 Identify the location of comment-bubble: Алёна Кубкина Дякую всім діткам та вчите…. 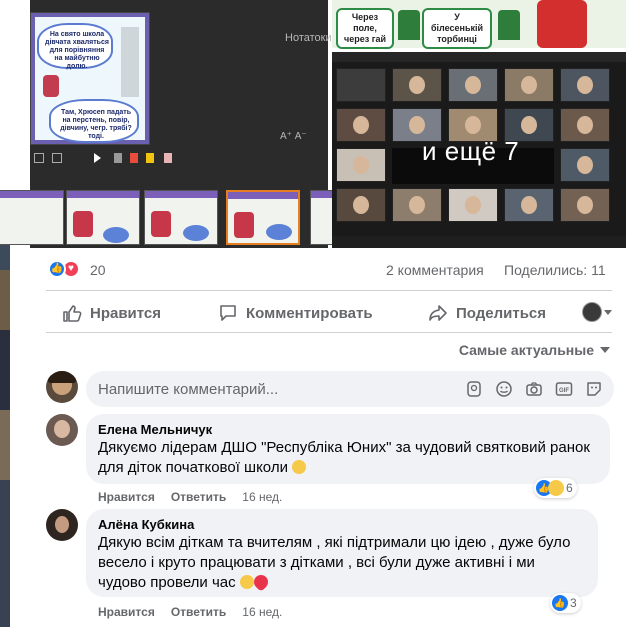
(342, 553).